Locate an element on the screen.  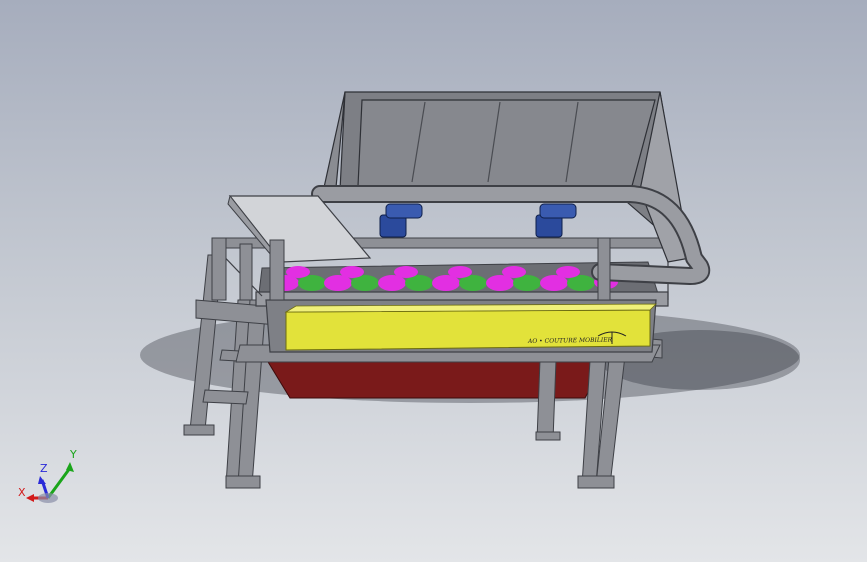
motor-right is located at coordinates (556, 220).